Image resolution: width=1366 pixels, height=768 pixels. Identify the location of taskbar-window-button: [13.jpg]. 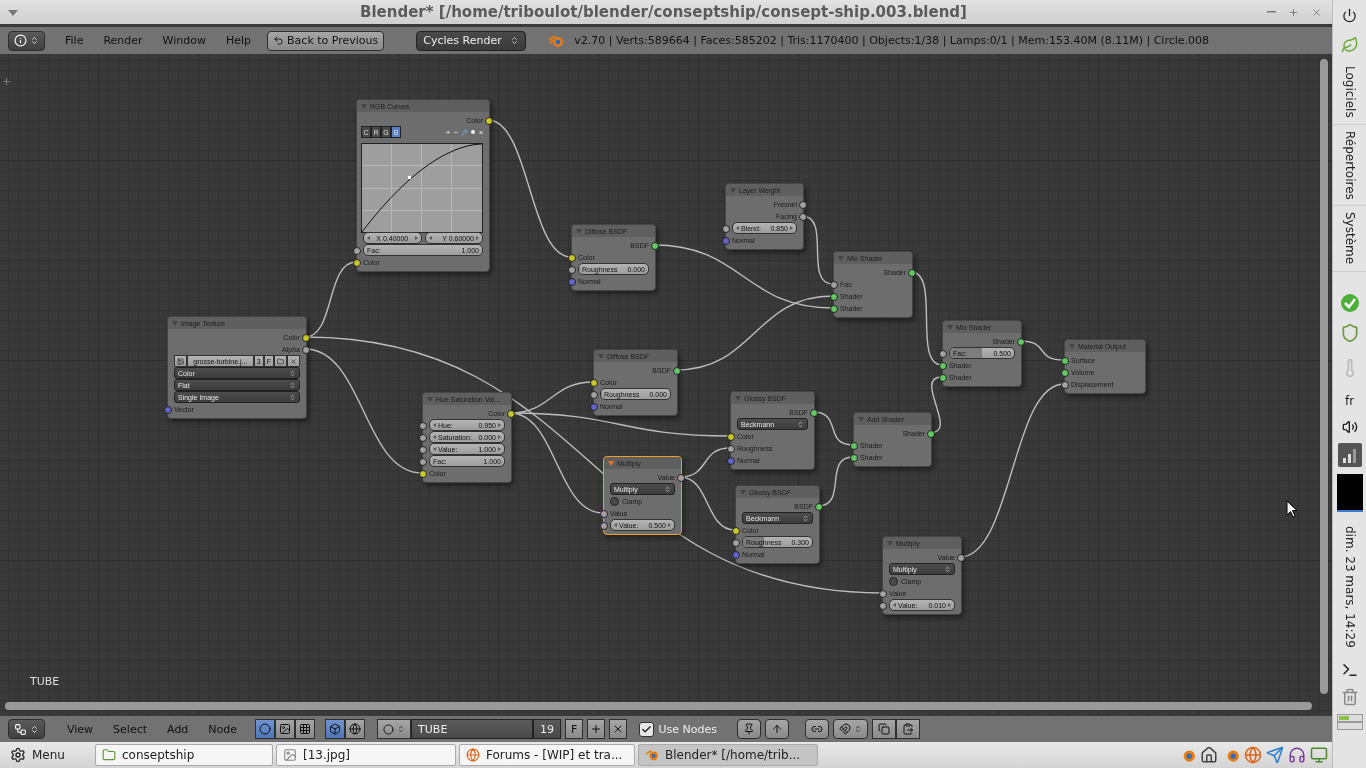
(366, 755).